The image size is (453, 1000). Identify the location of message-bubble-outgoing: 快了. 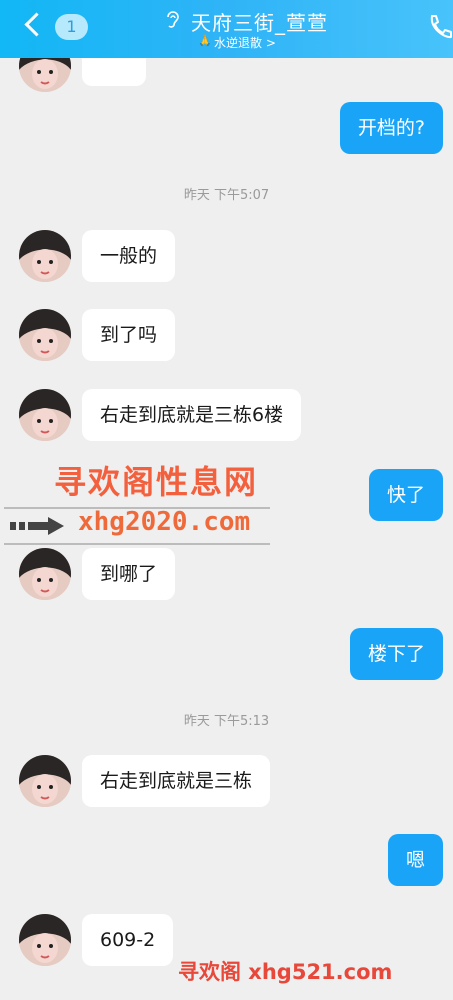
(405, 495).